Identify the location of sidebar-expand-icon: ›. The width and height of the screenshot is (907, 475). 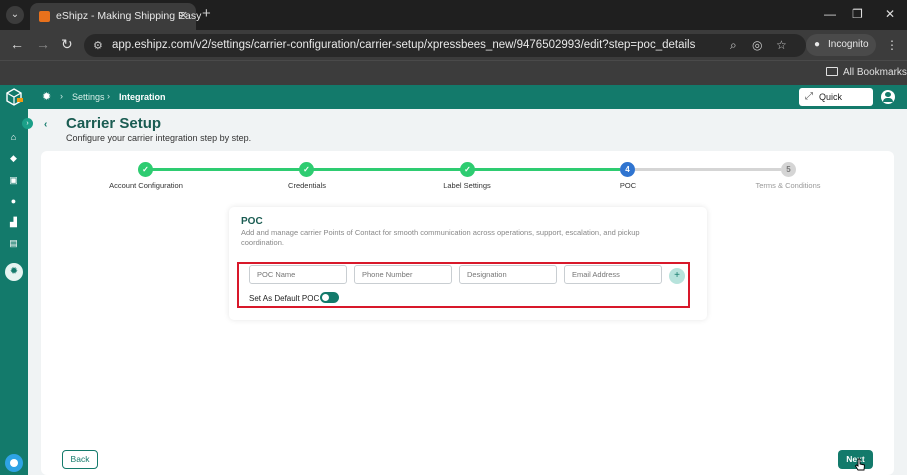
(27, 123).